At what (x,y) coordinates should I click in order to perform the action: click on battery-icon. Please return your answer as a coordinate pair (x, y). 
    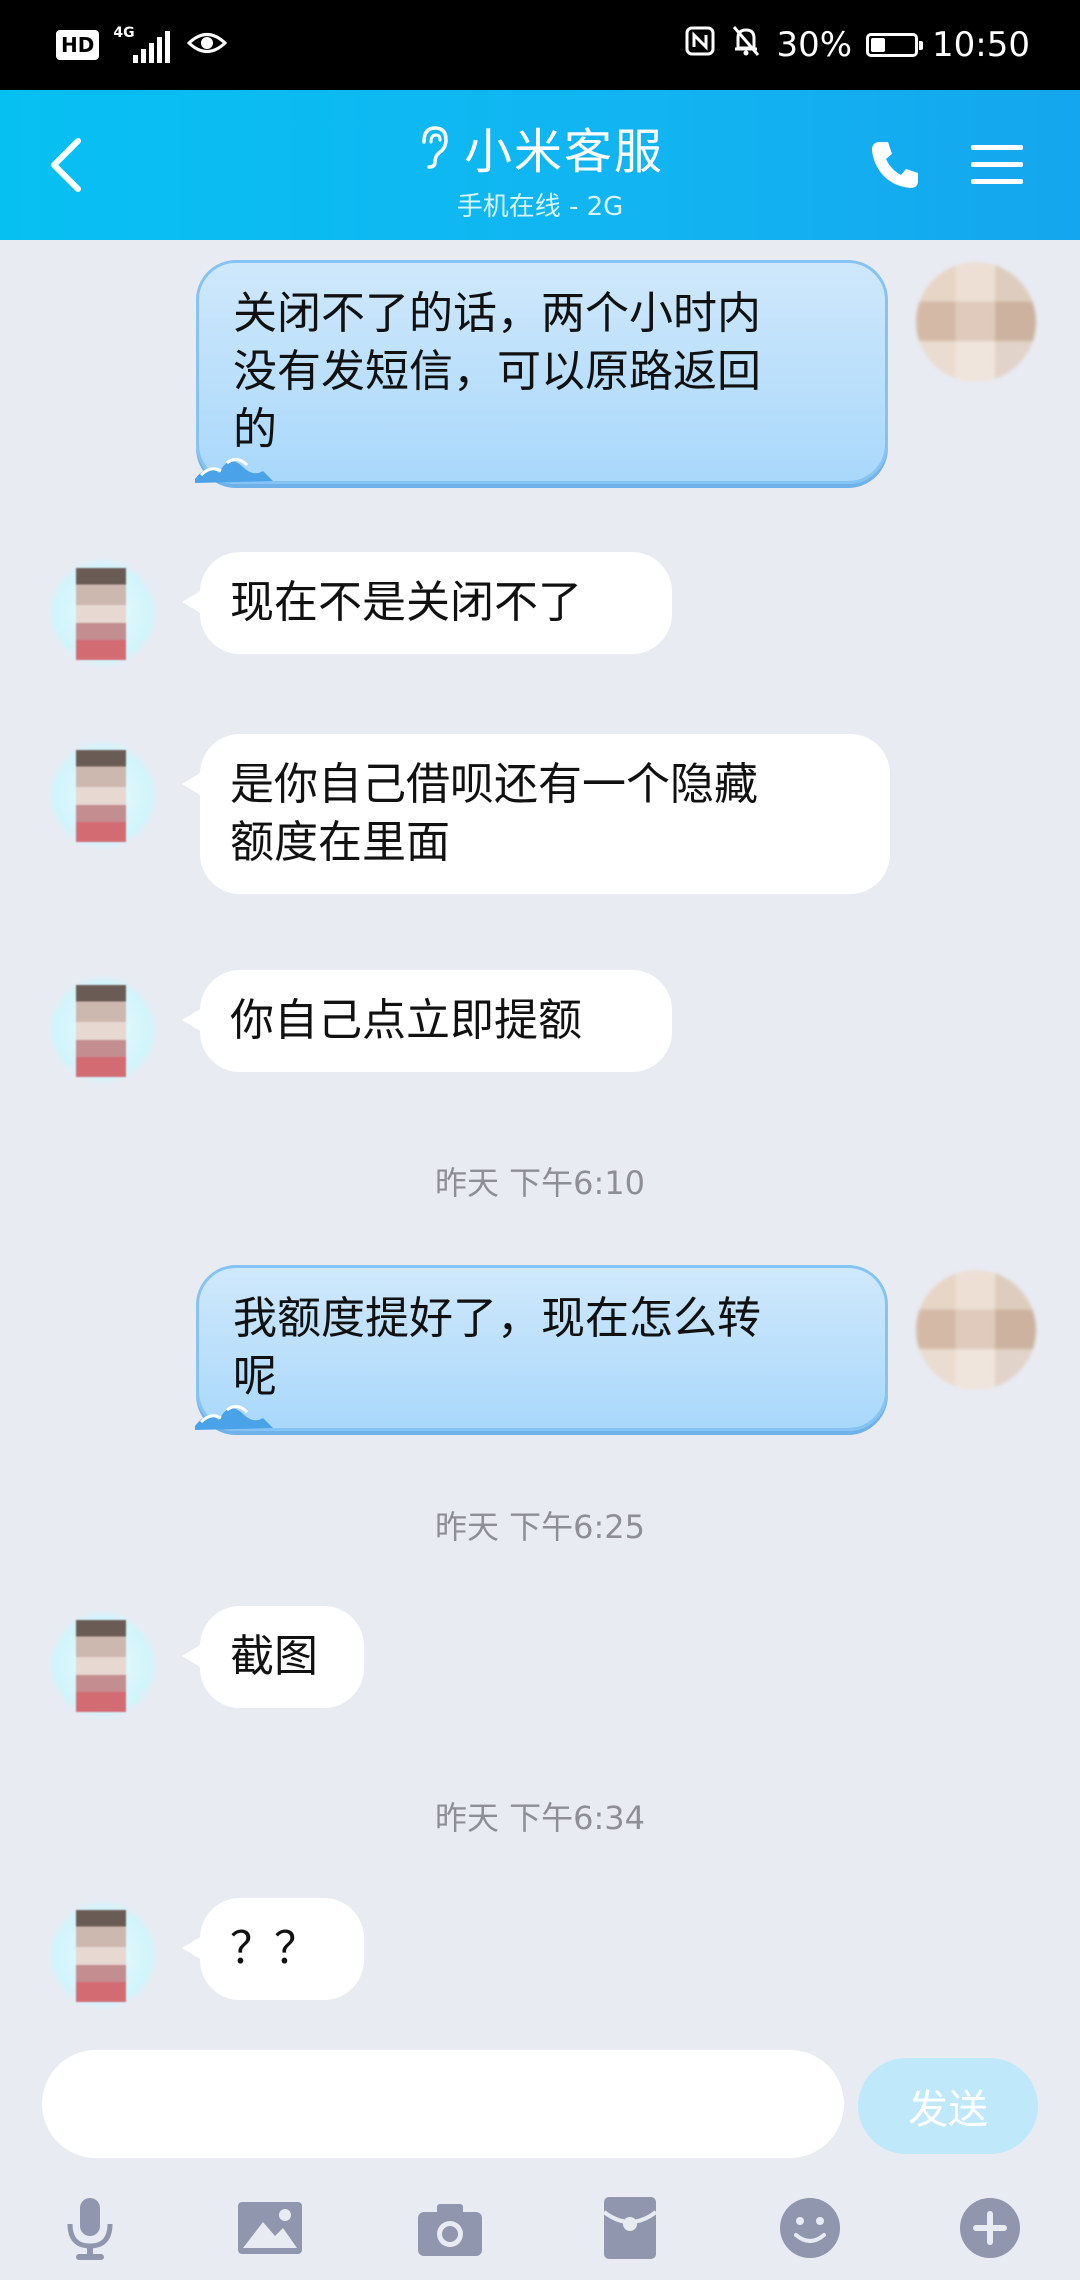
    Looking at the image, I should click on (895, 45).